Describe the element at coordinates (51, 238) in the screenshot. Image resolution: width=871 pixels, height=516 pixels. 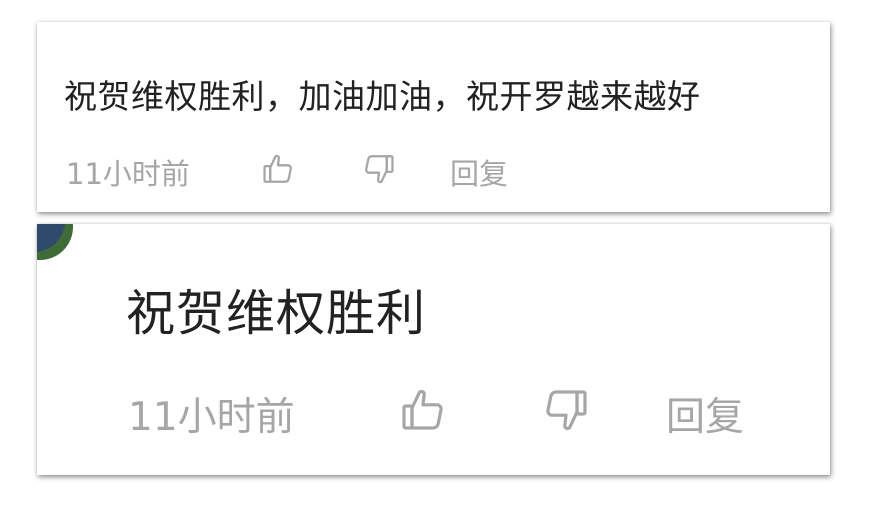
I see `avatar` at that location.